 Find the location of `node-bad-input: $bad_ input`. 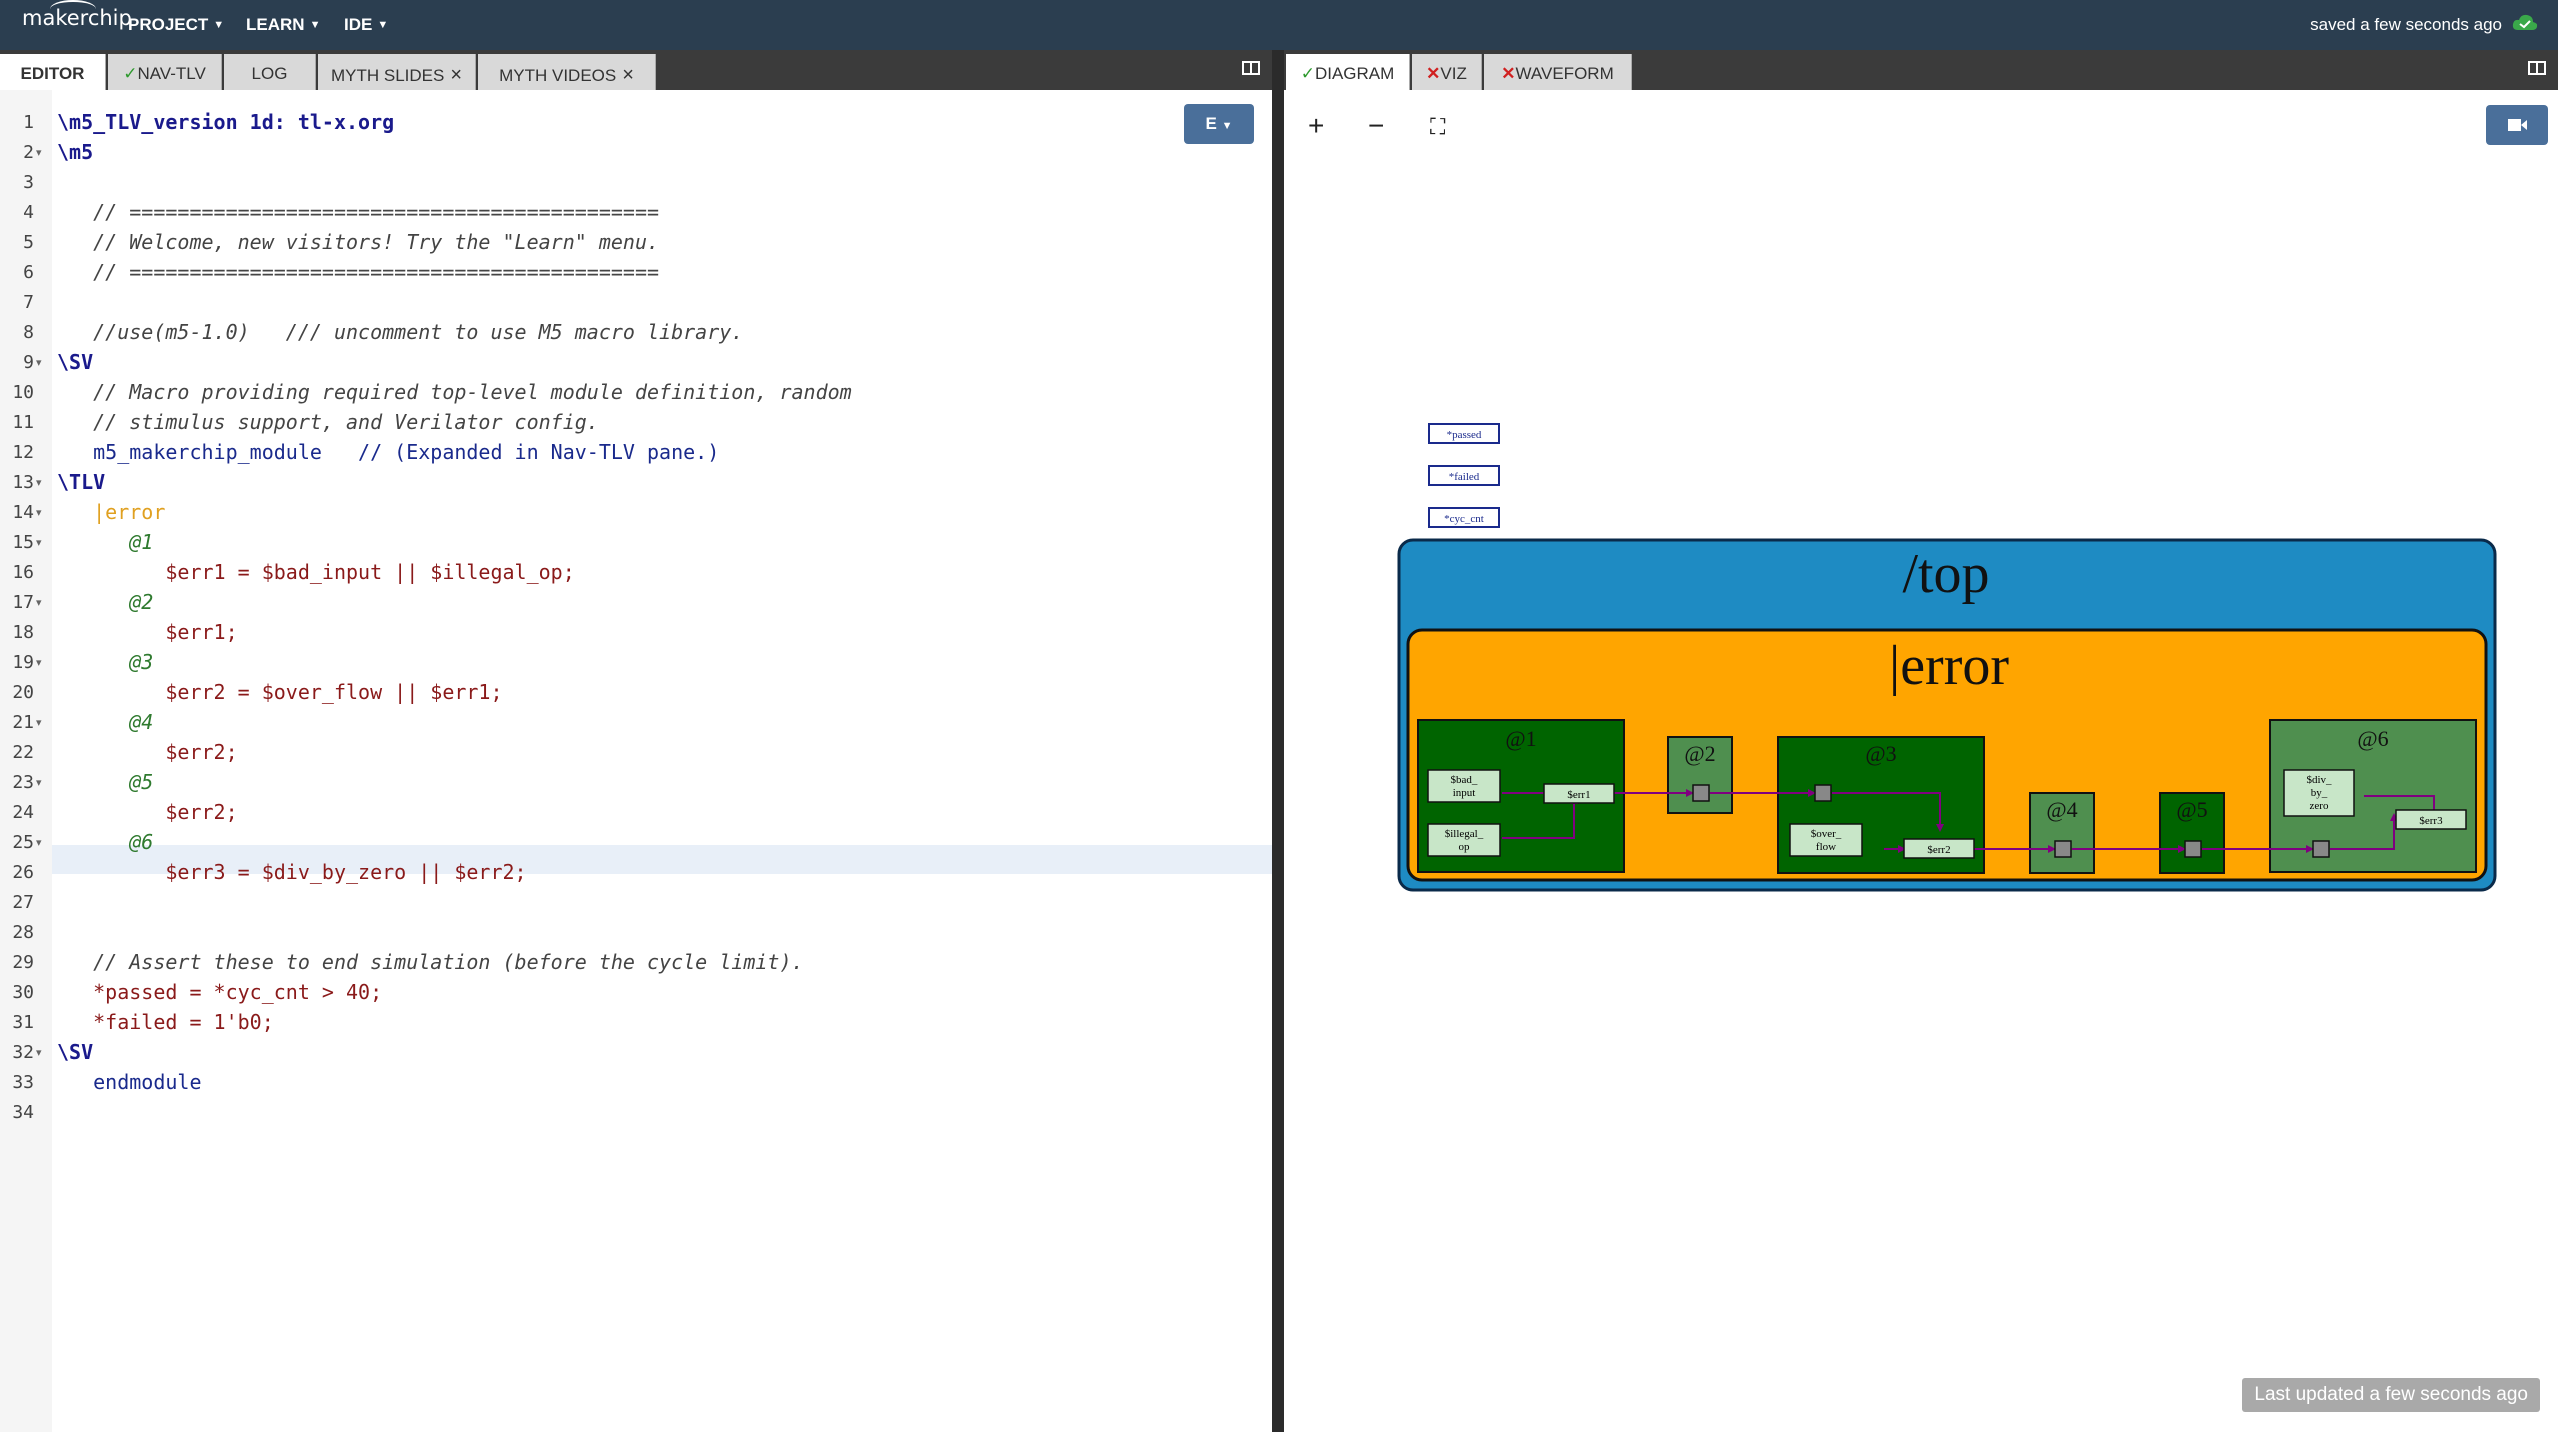

node-bad-input: $bad_ input is located at coordinates (1464, 786).